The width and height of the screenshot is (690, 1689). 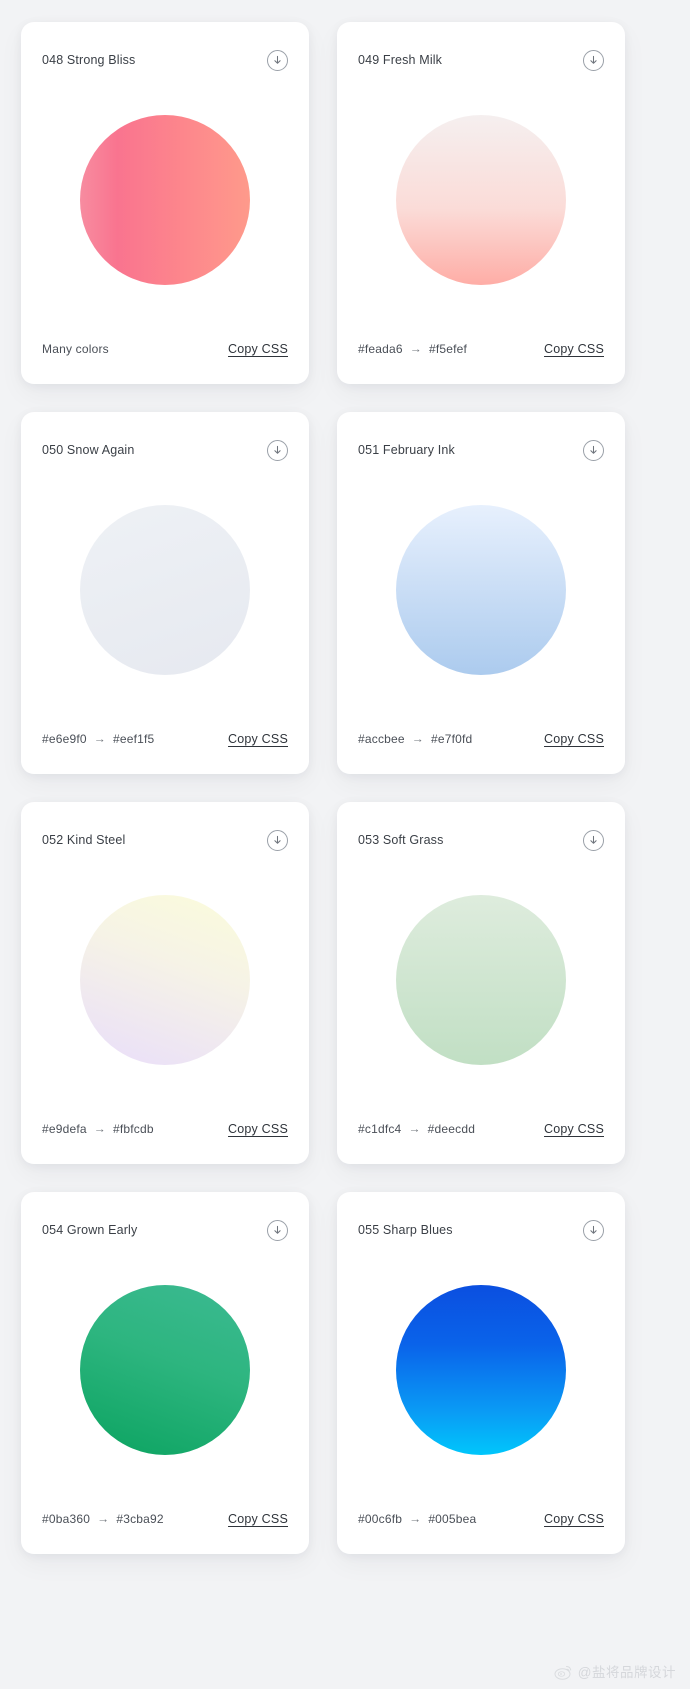 I want to click on gradient-hex-pair: #00c6fb → #005bea, so click(x=417, y=1519).